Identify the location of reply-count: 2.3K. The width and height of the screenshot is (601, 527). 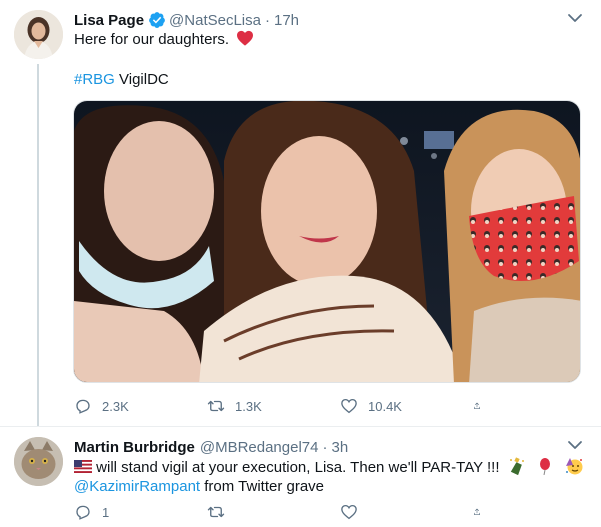
(115, 406).